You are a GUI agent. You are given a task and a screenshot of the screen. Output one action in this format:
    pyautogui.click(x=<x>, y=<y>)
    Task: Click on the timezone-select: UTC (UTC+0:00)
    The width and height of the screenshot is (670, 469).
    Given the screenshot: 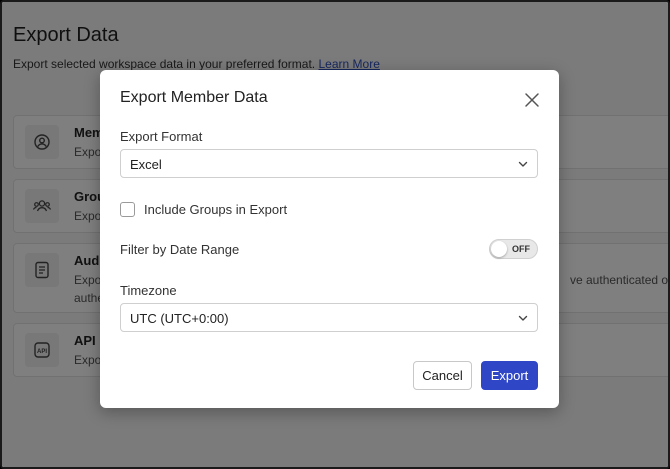 What is the action you would take?
    pyautogui.click(x=329, y=317)
    